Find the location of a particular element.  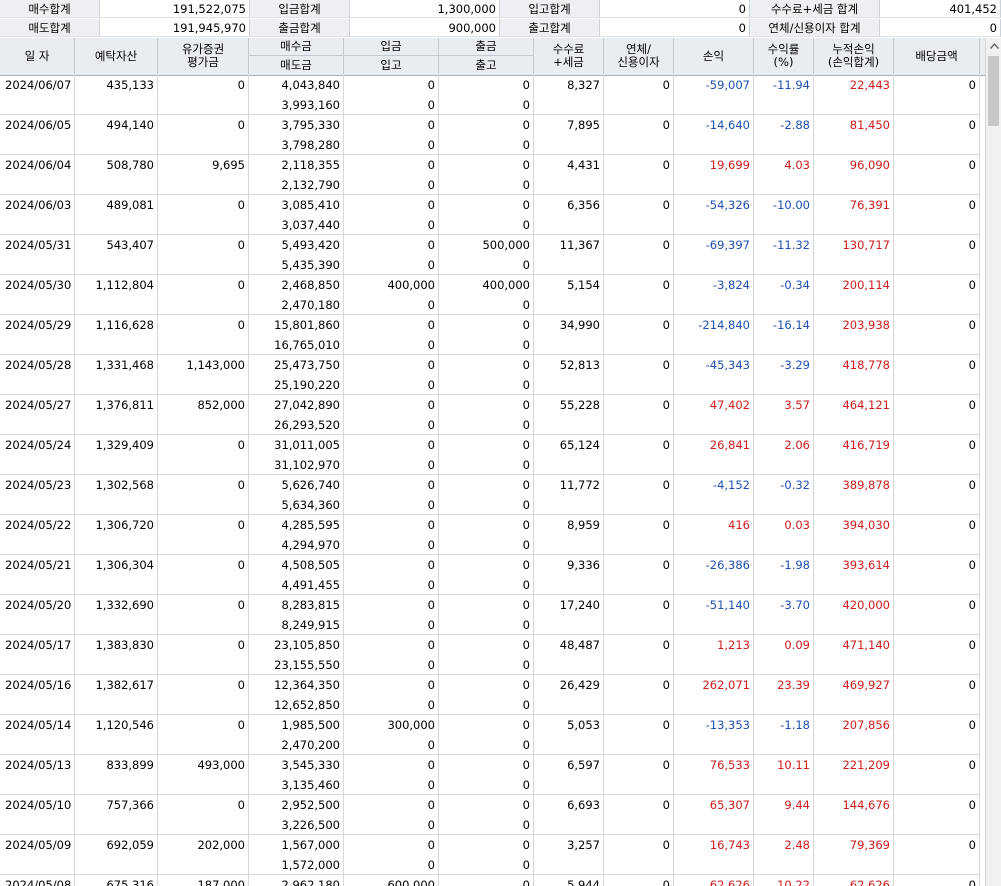

header-dividend: 배당금액 is located at coordinates (937, 56).